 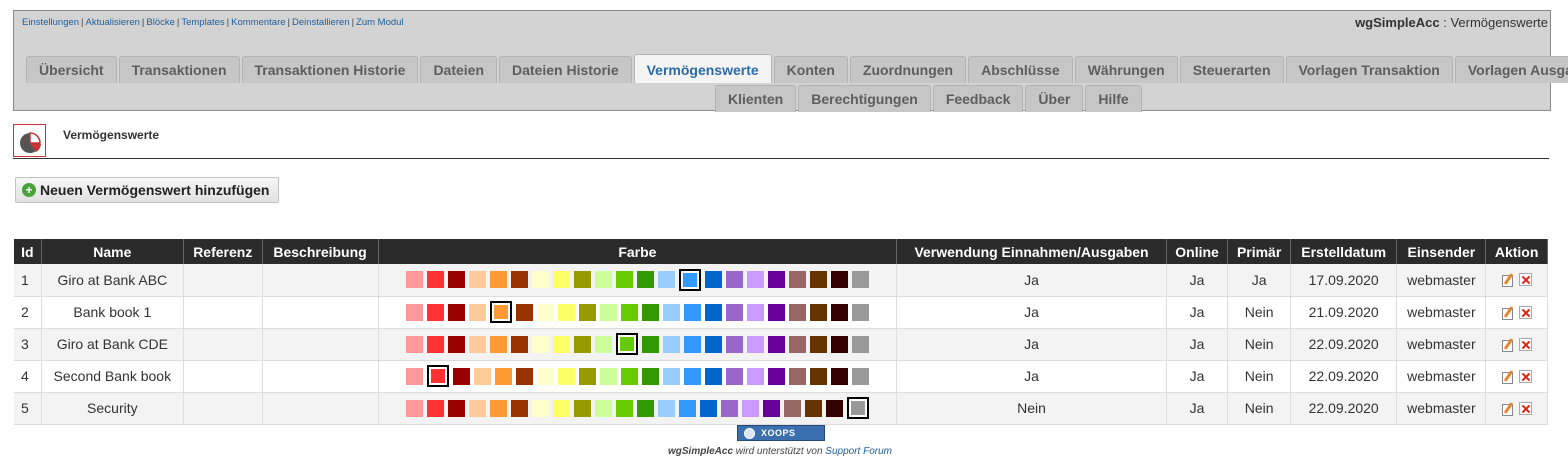 What do you see at coordinates (258, 22) in the screenshot?
I see `admin-link: Kommentare` at bounding box center [258, 22].